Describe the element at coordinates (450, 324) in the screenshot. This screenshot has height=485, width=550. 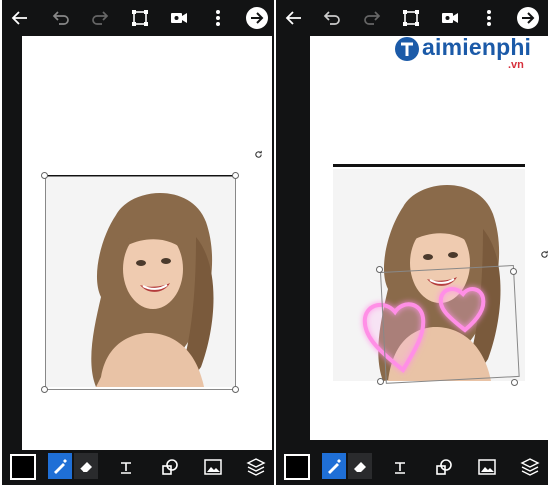
I see `selection-box` at that location.